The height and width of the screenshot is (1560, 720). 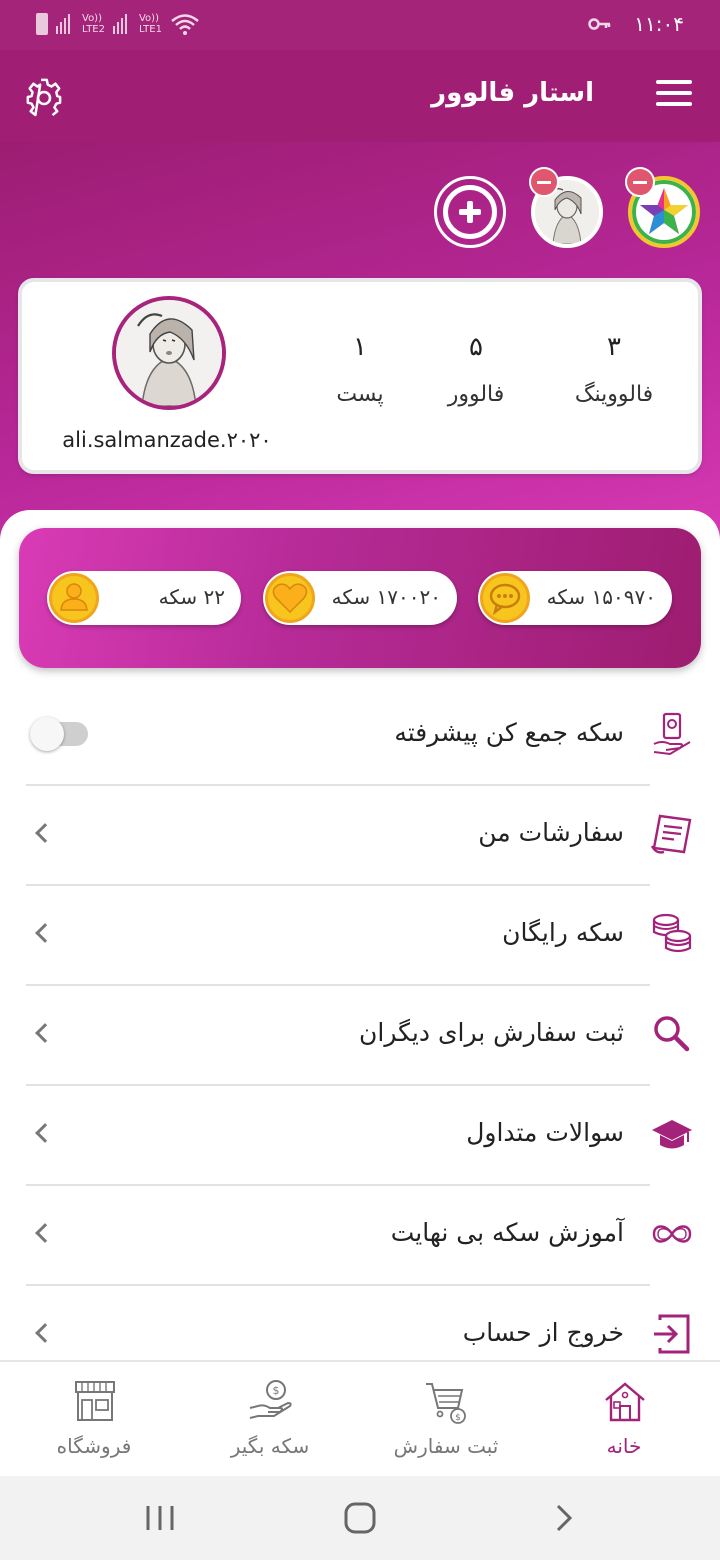 What do you see at coordinates (625, 1402) in the screenshot?
I see `home-icon` at bounding box center [625, 1402].